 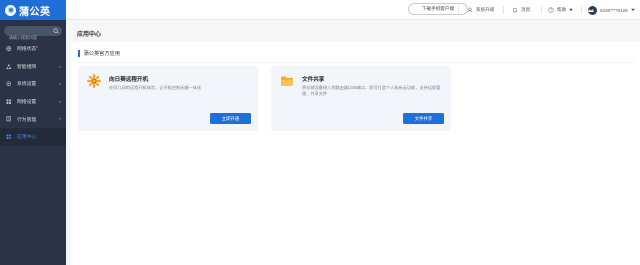 What do you see at coordinates (371, 90) in the screenshot?
I see `card-description: 将存储设备接入到路由器USB端口，即可打造个人私有云功能，支持远程管理、共享文件` at bounding box center [371, 90].